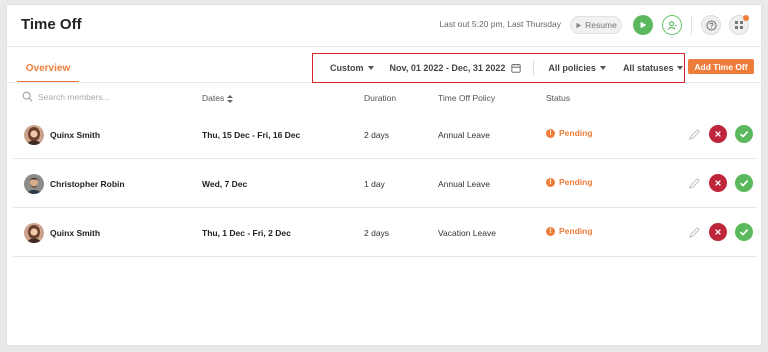 This screenshot has height=352, width=768. I want to click on resume-button: Resume, so click(596, 25).